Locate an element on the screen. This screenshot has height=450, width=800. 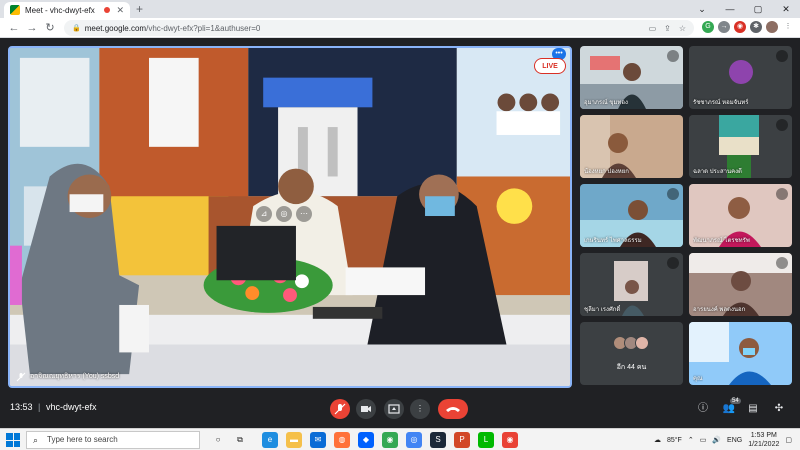
close-window-button: ✕ is located at coordinates (786, 9).